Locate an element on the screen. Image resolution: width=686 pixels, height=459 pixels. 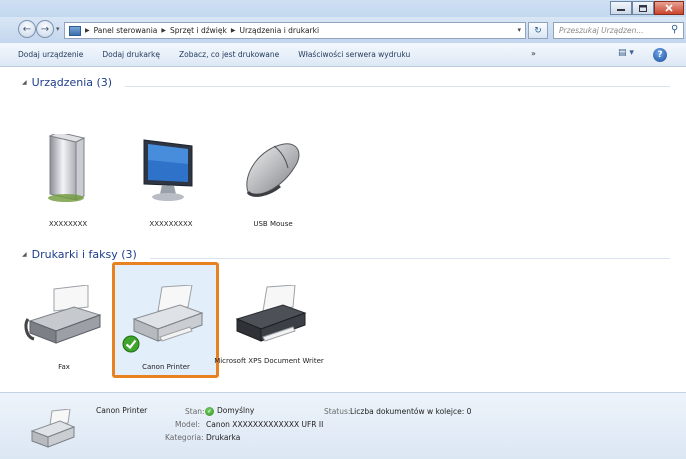
back-arrow-icon: ← is located at coordinates (27, 29).